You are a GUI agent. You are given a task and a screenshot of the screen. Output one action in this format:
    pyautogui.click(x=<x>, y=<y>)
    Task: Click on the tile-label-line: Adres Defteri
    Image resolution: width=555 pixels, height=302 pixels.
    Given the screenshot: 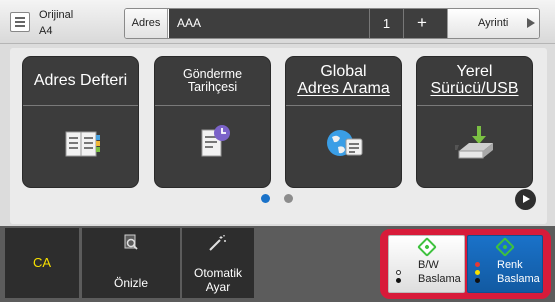 What is the action you would take?
    pyautogui.click(x=80, y=80)
    